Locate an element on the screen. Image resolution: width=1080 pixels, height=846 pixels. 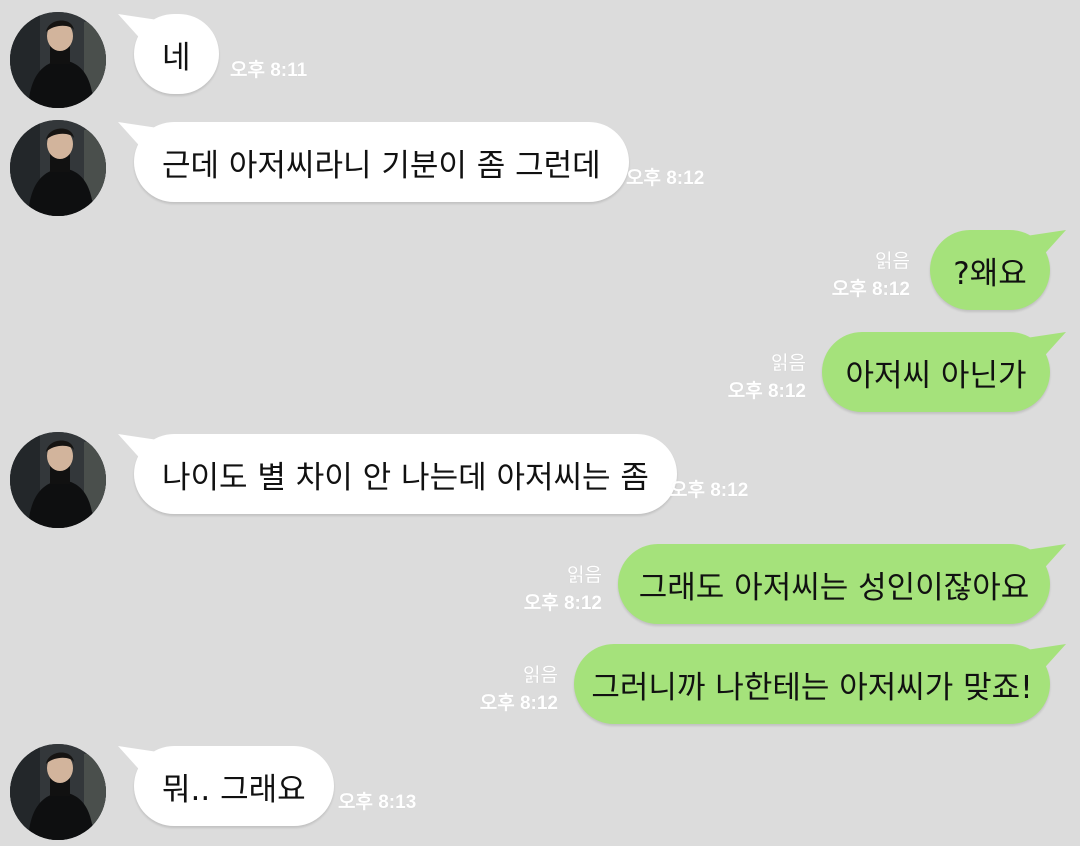
message-bubble: 네 is located at coordinates (168, 54).